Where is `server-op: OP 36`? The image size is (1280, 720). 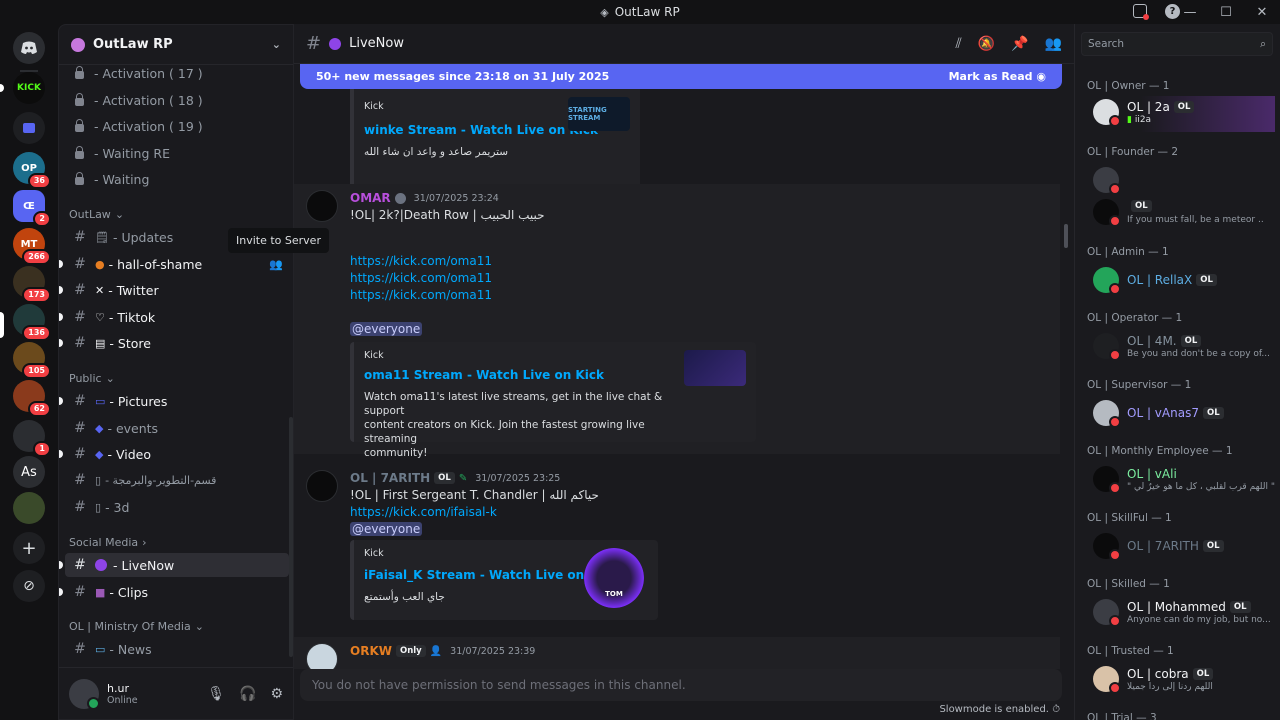 server-op: OP 36 is located at coordinates (32, 170).